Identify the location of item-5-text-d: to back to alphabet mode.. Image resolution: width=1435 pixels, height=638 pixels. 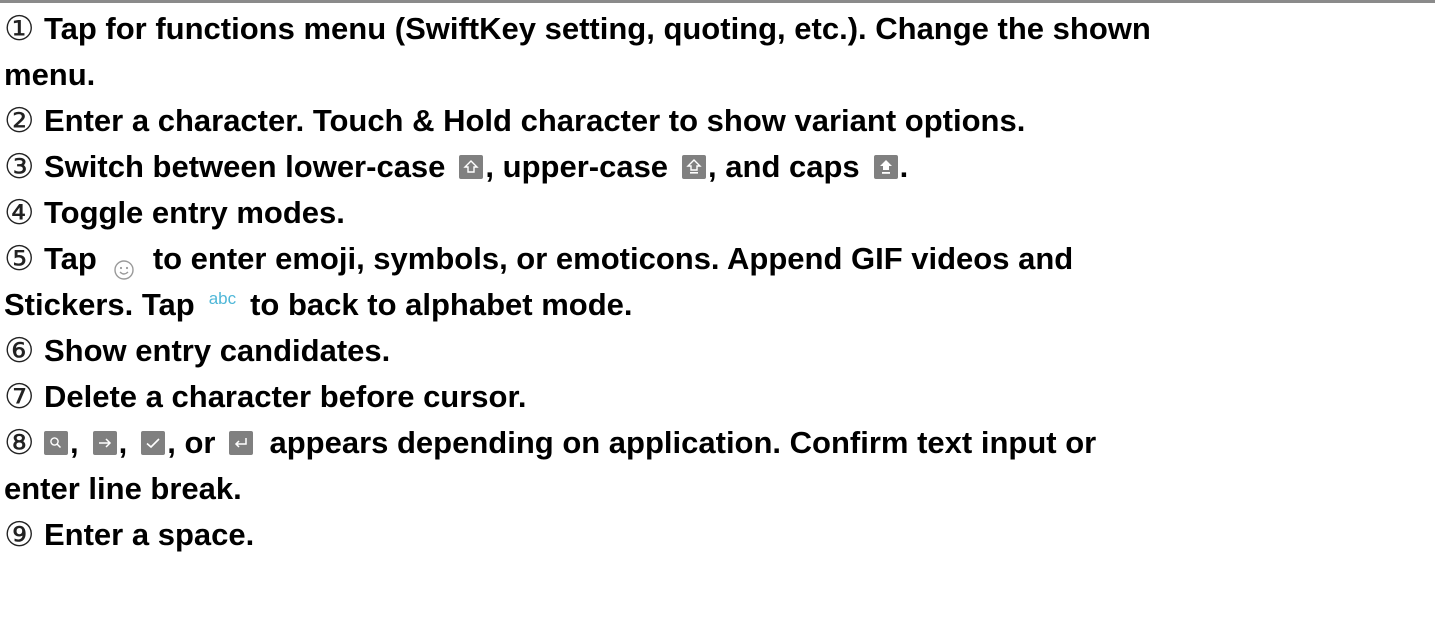
(441, 304).